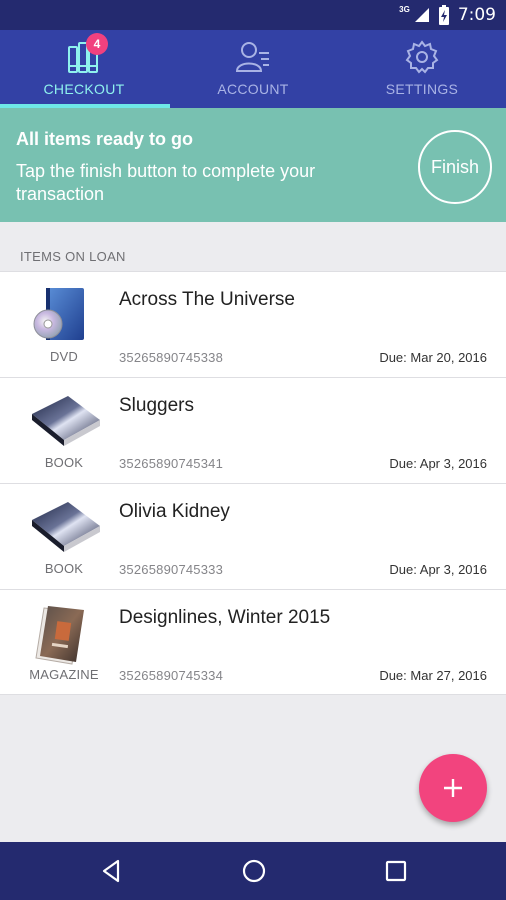 This screenshot has width=506, height=900. I want to click on finish-button: Finish, so click(455, 167).